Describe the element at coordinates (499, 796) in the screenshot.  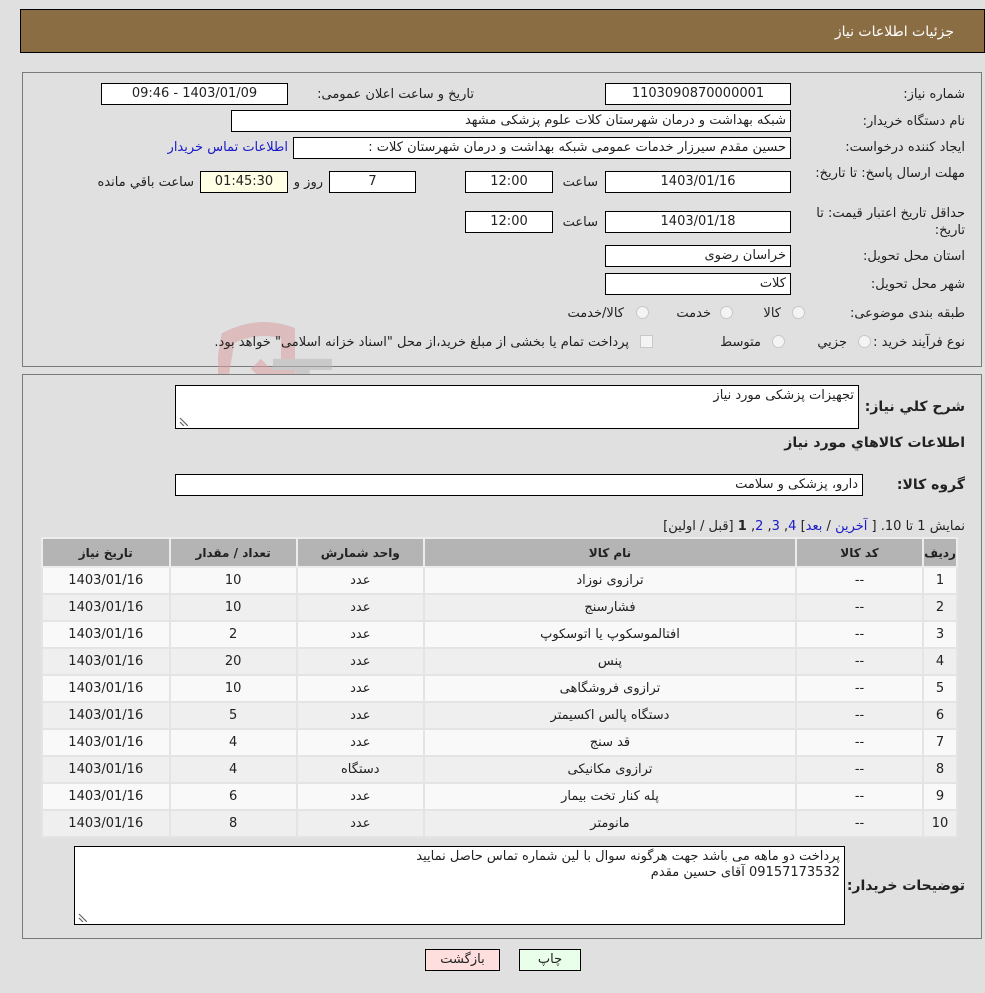
I see `table-row: 9 -- پله کنار تخت بیمار عدد 6 1403/01/16` at that location.